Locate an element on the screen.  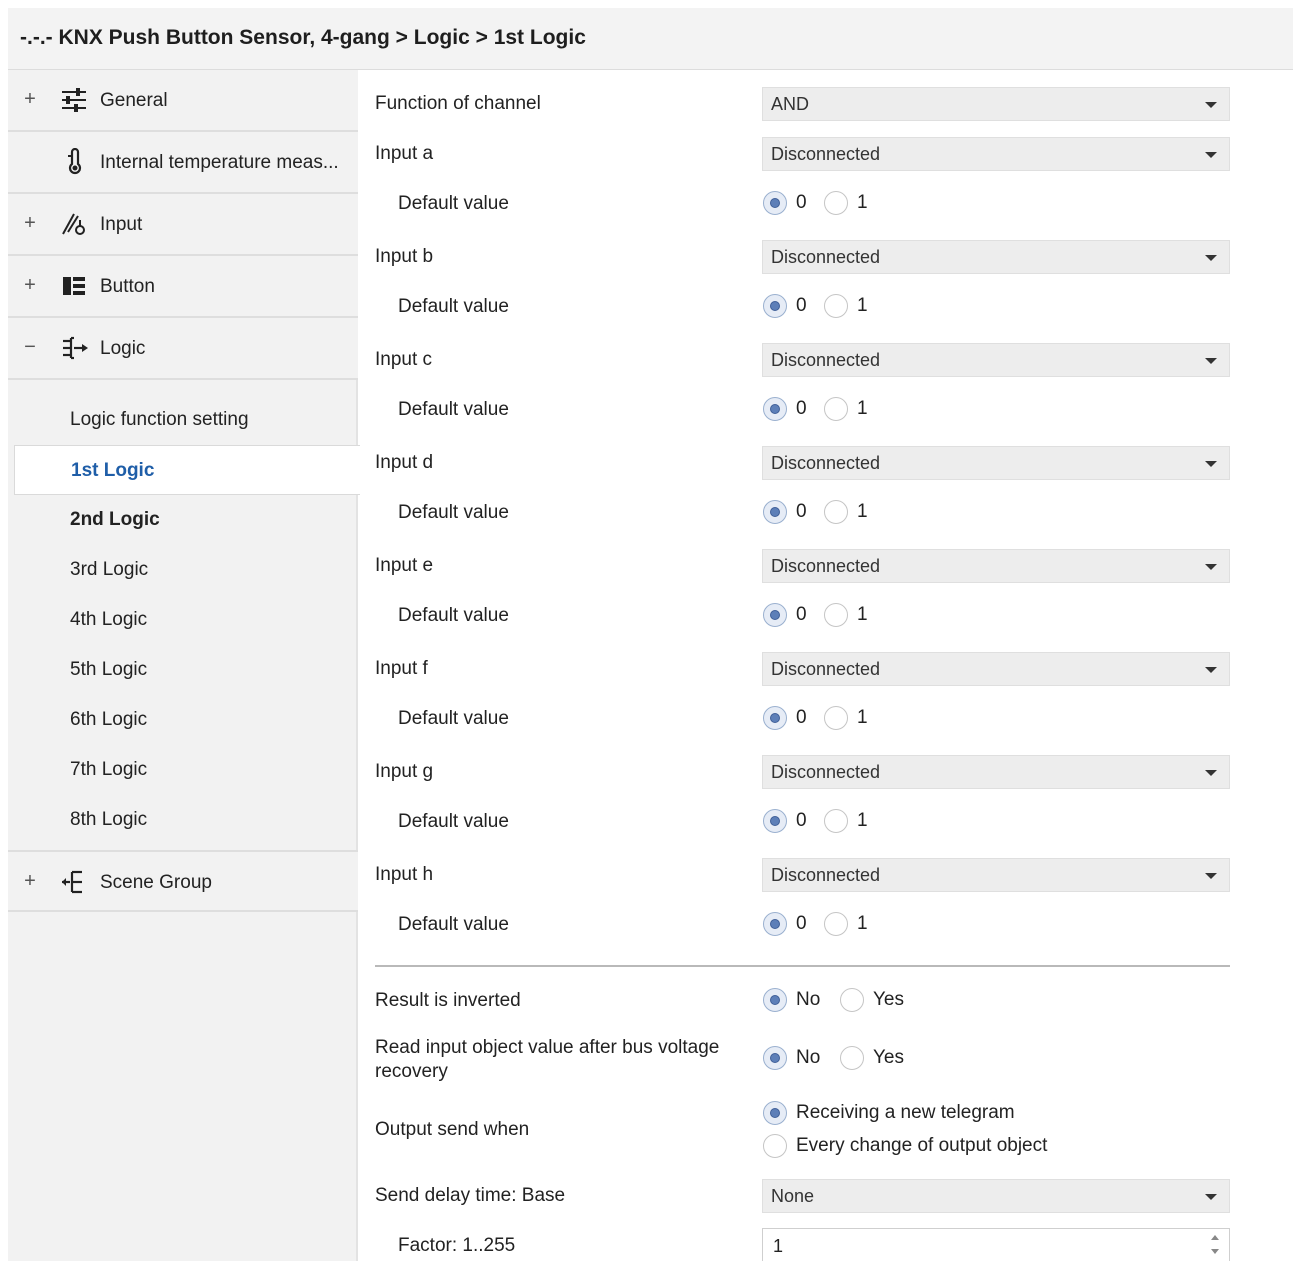
input-switch-icon is located at coordinates (75, 224).